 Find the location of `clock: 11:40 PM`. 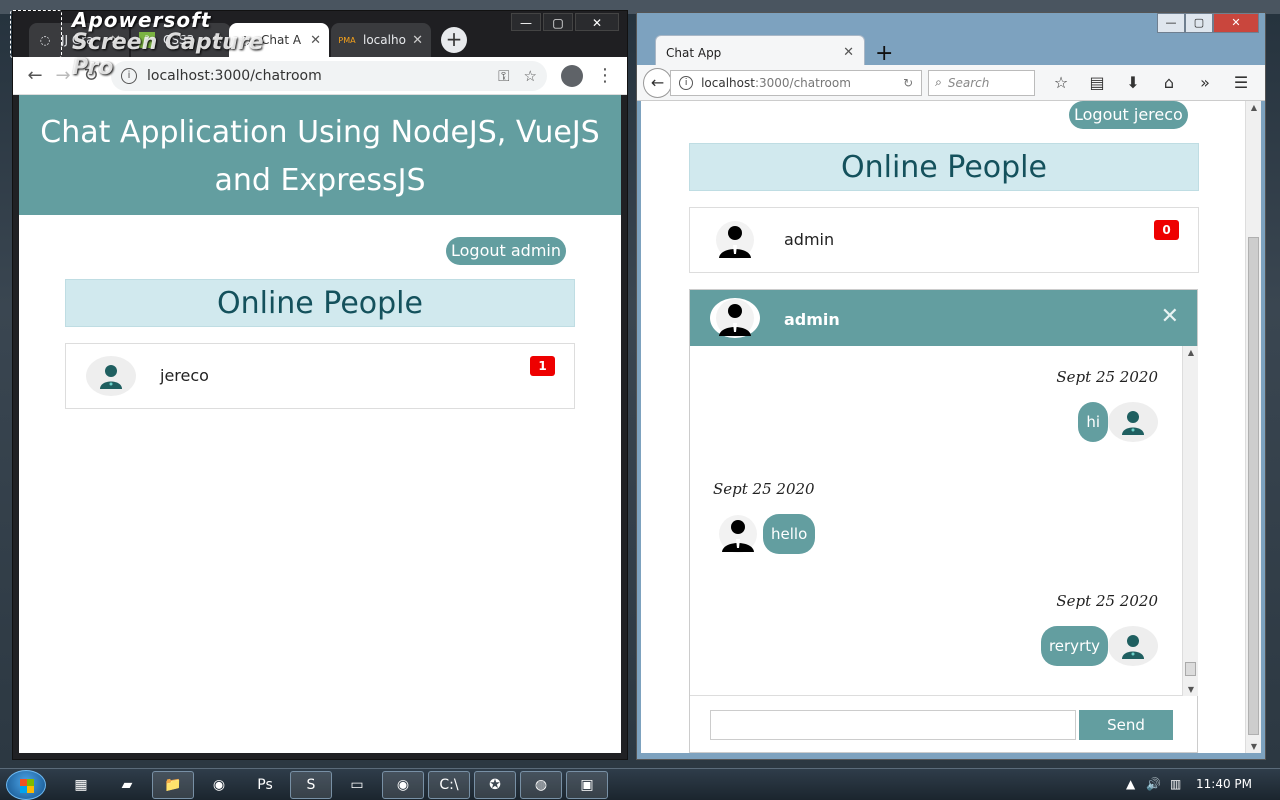

clock: 11:40 PM is located at coordinates (1224, 784).